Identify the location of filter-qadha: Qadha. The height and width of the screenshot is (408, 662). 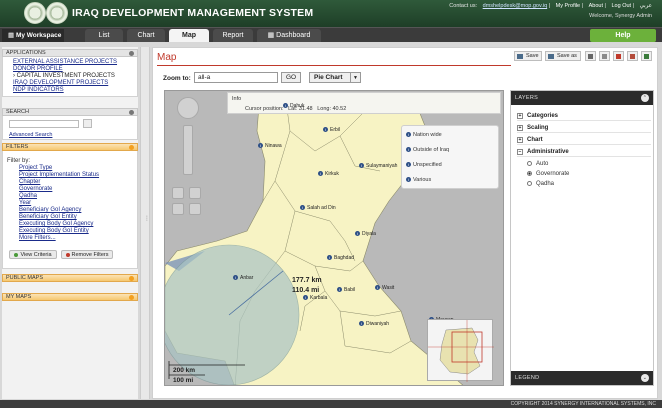
(28, 196).